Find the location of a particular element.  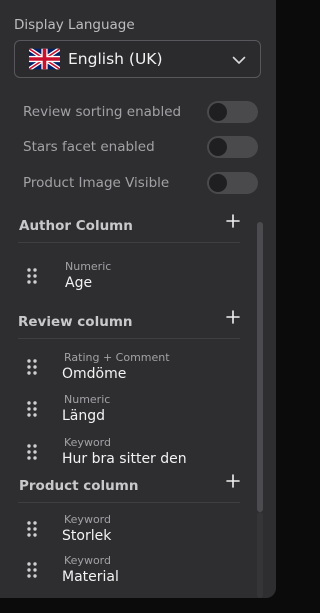

field-name: Hur bra sitter den is located at coordinates (124, 459).